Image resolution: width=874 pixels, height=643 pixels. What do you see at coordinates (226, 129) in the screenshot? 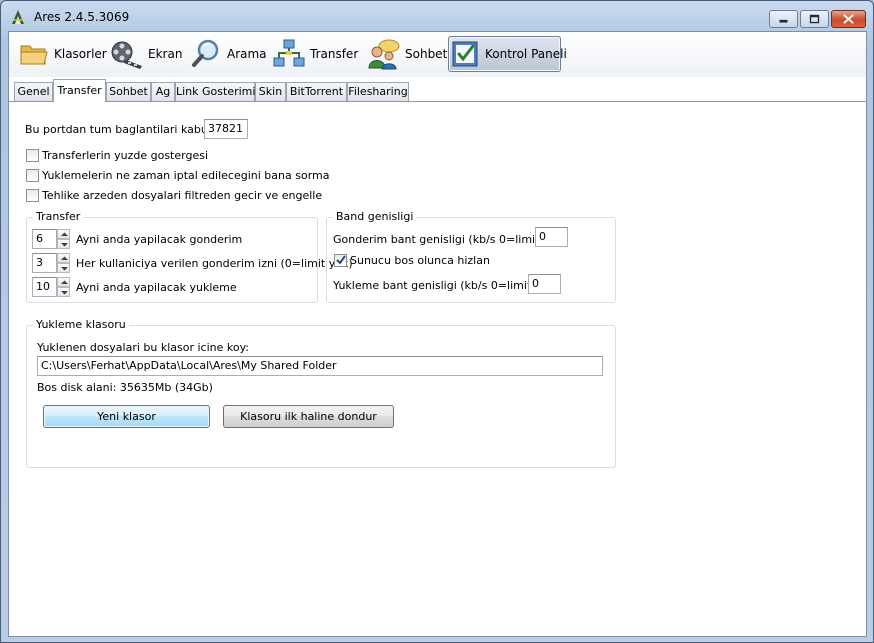
I see `port-input: 37821` at bounding box center [226, 129].